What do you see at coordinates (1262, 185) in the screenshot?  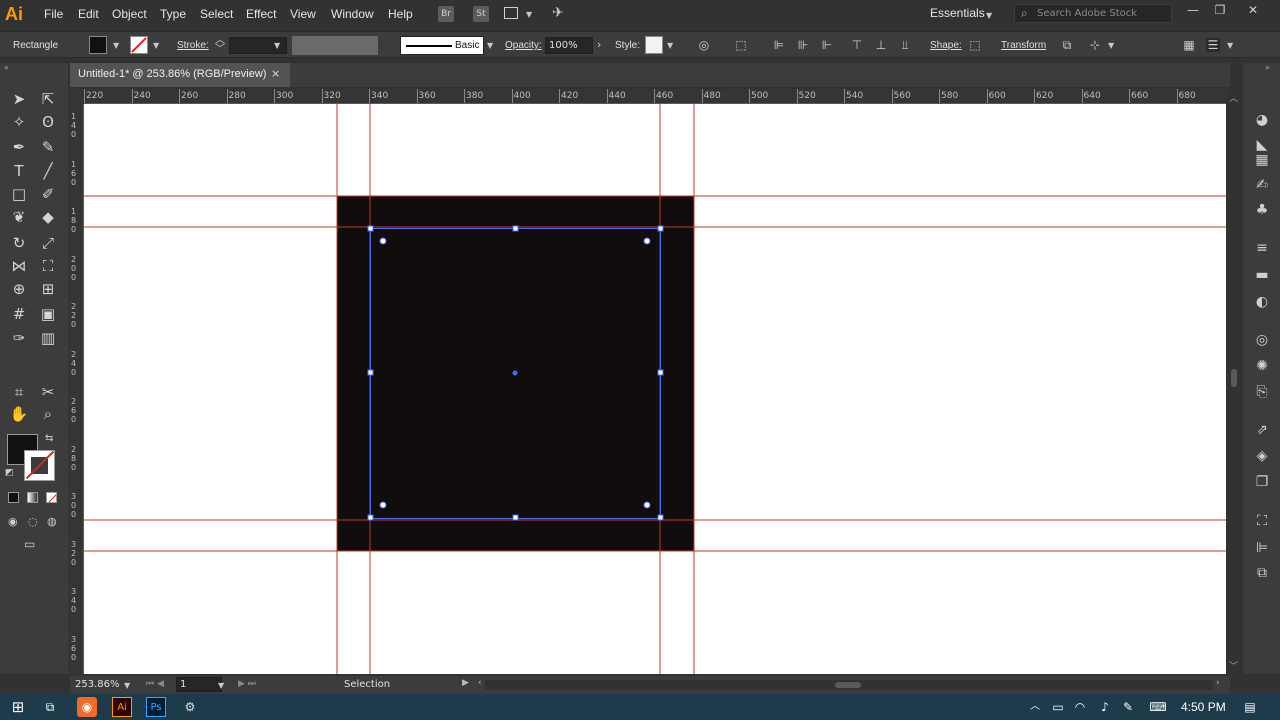 I see `brushes-panel-icon: ✍` at bounding box center [1262, 185].